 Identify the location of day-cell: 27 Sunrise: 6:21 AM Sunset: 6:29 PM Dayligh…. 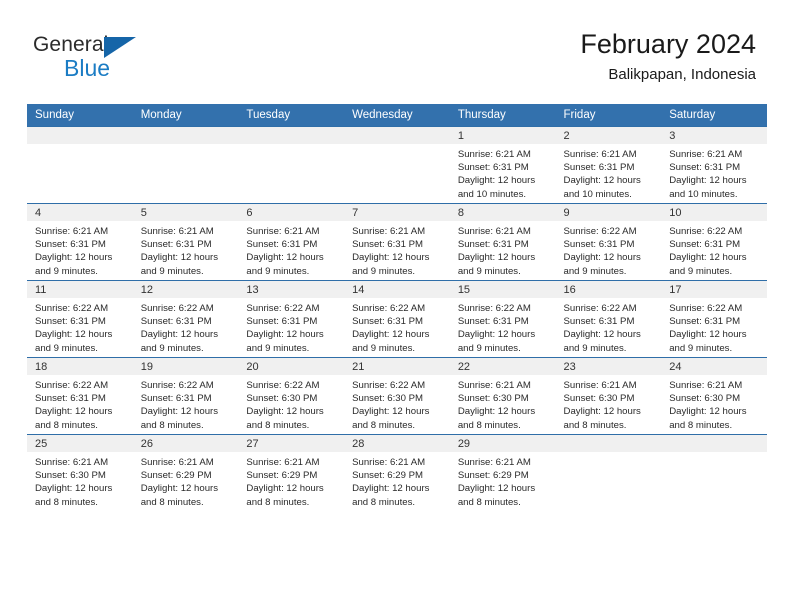
(291, 472).